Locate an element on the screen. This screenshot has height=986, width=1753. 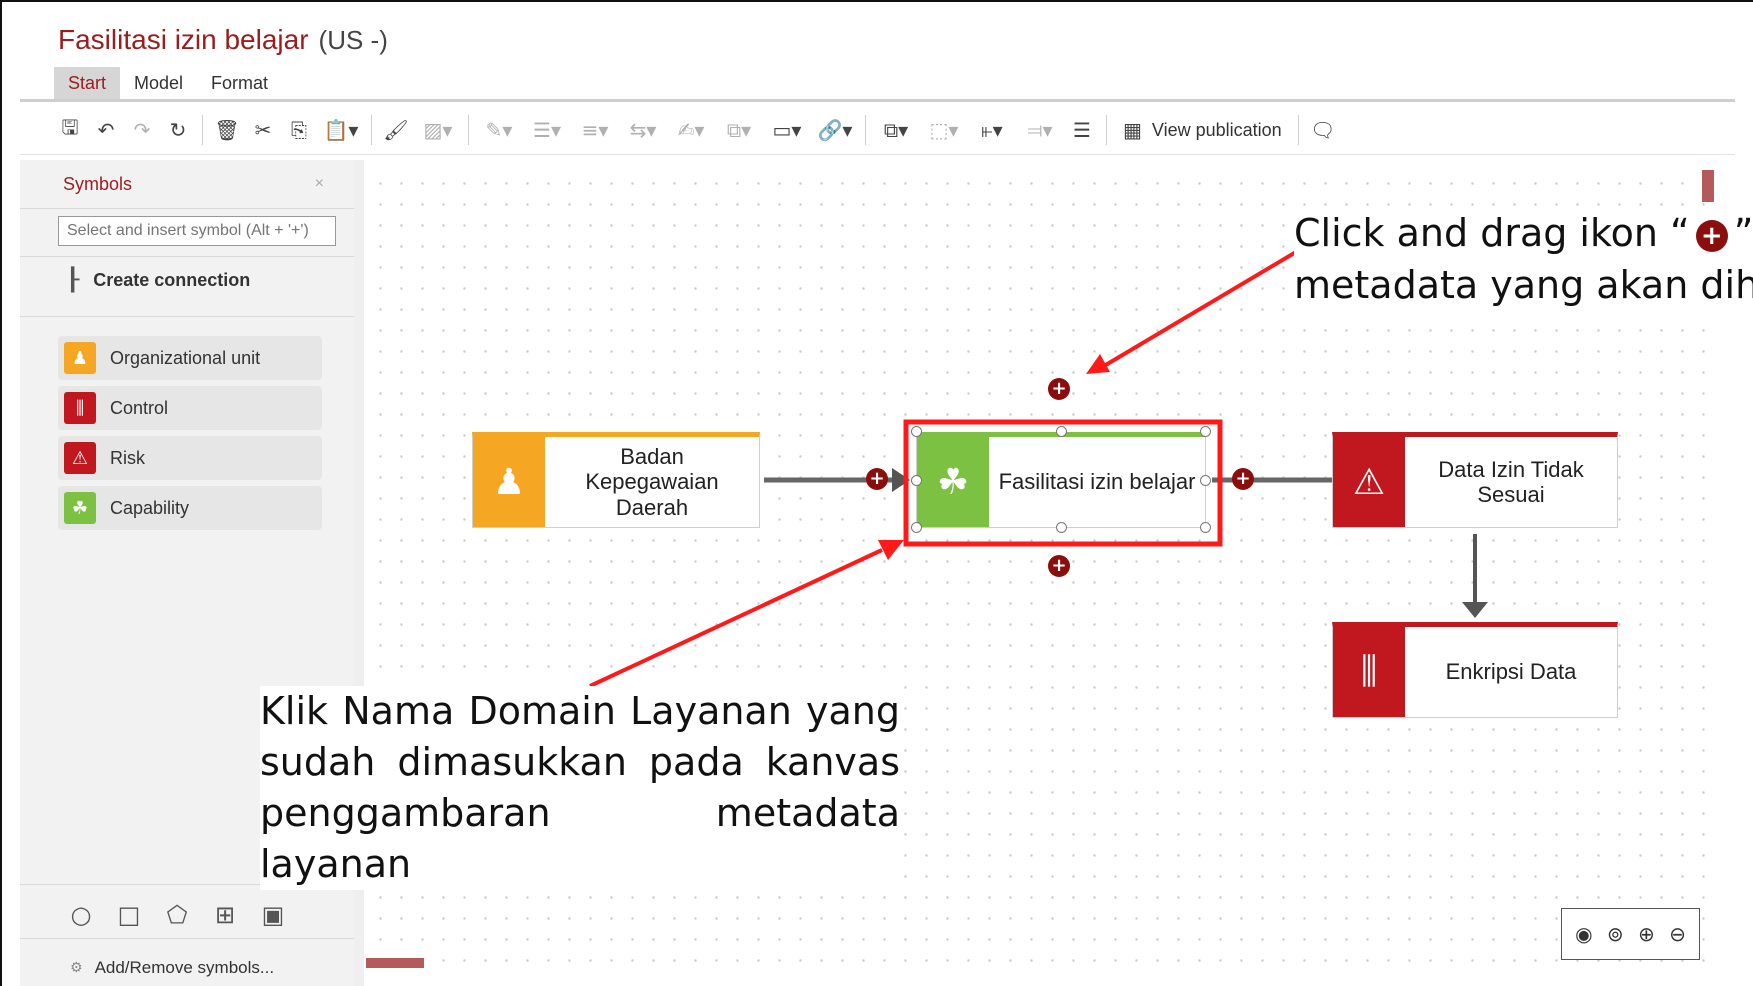
eye-icon: ◉ is located at coordinates (1583, 934).